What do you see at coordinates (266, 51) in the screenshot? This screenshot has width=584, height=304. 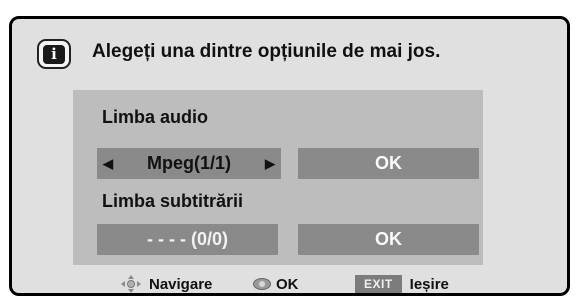 I see `dialog-title: Alegeți una dintre opțiunile de mai jos.` at bounding box center [266, 51].